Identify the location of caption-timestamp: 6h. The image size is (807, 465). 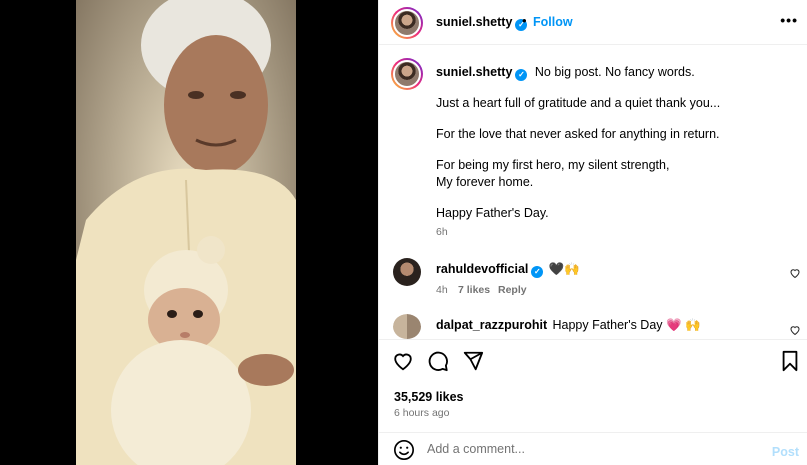
(442, 232).